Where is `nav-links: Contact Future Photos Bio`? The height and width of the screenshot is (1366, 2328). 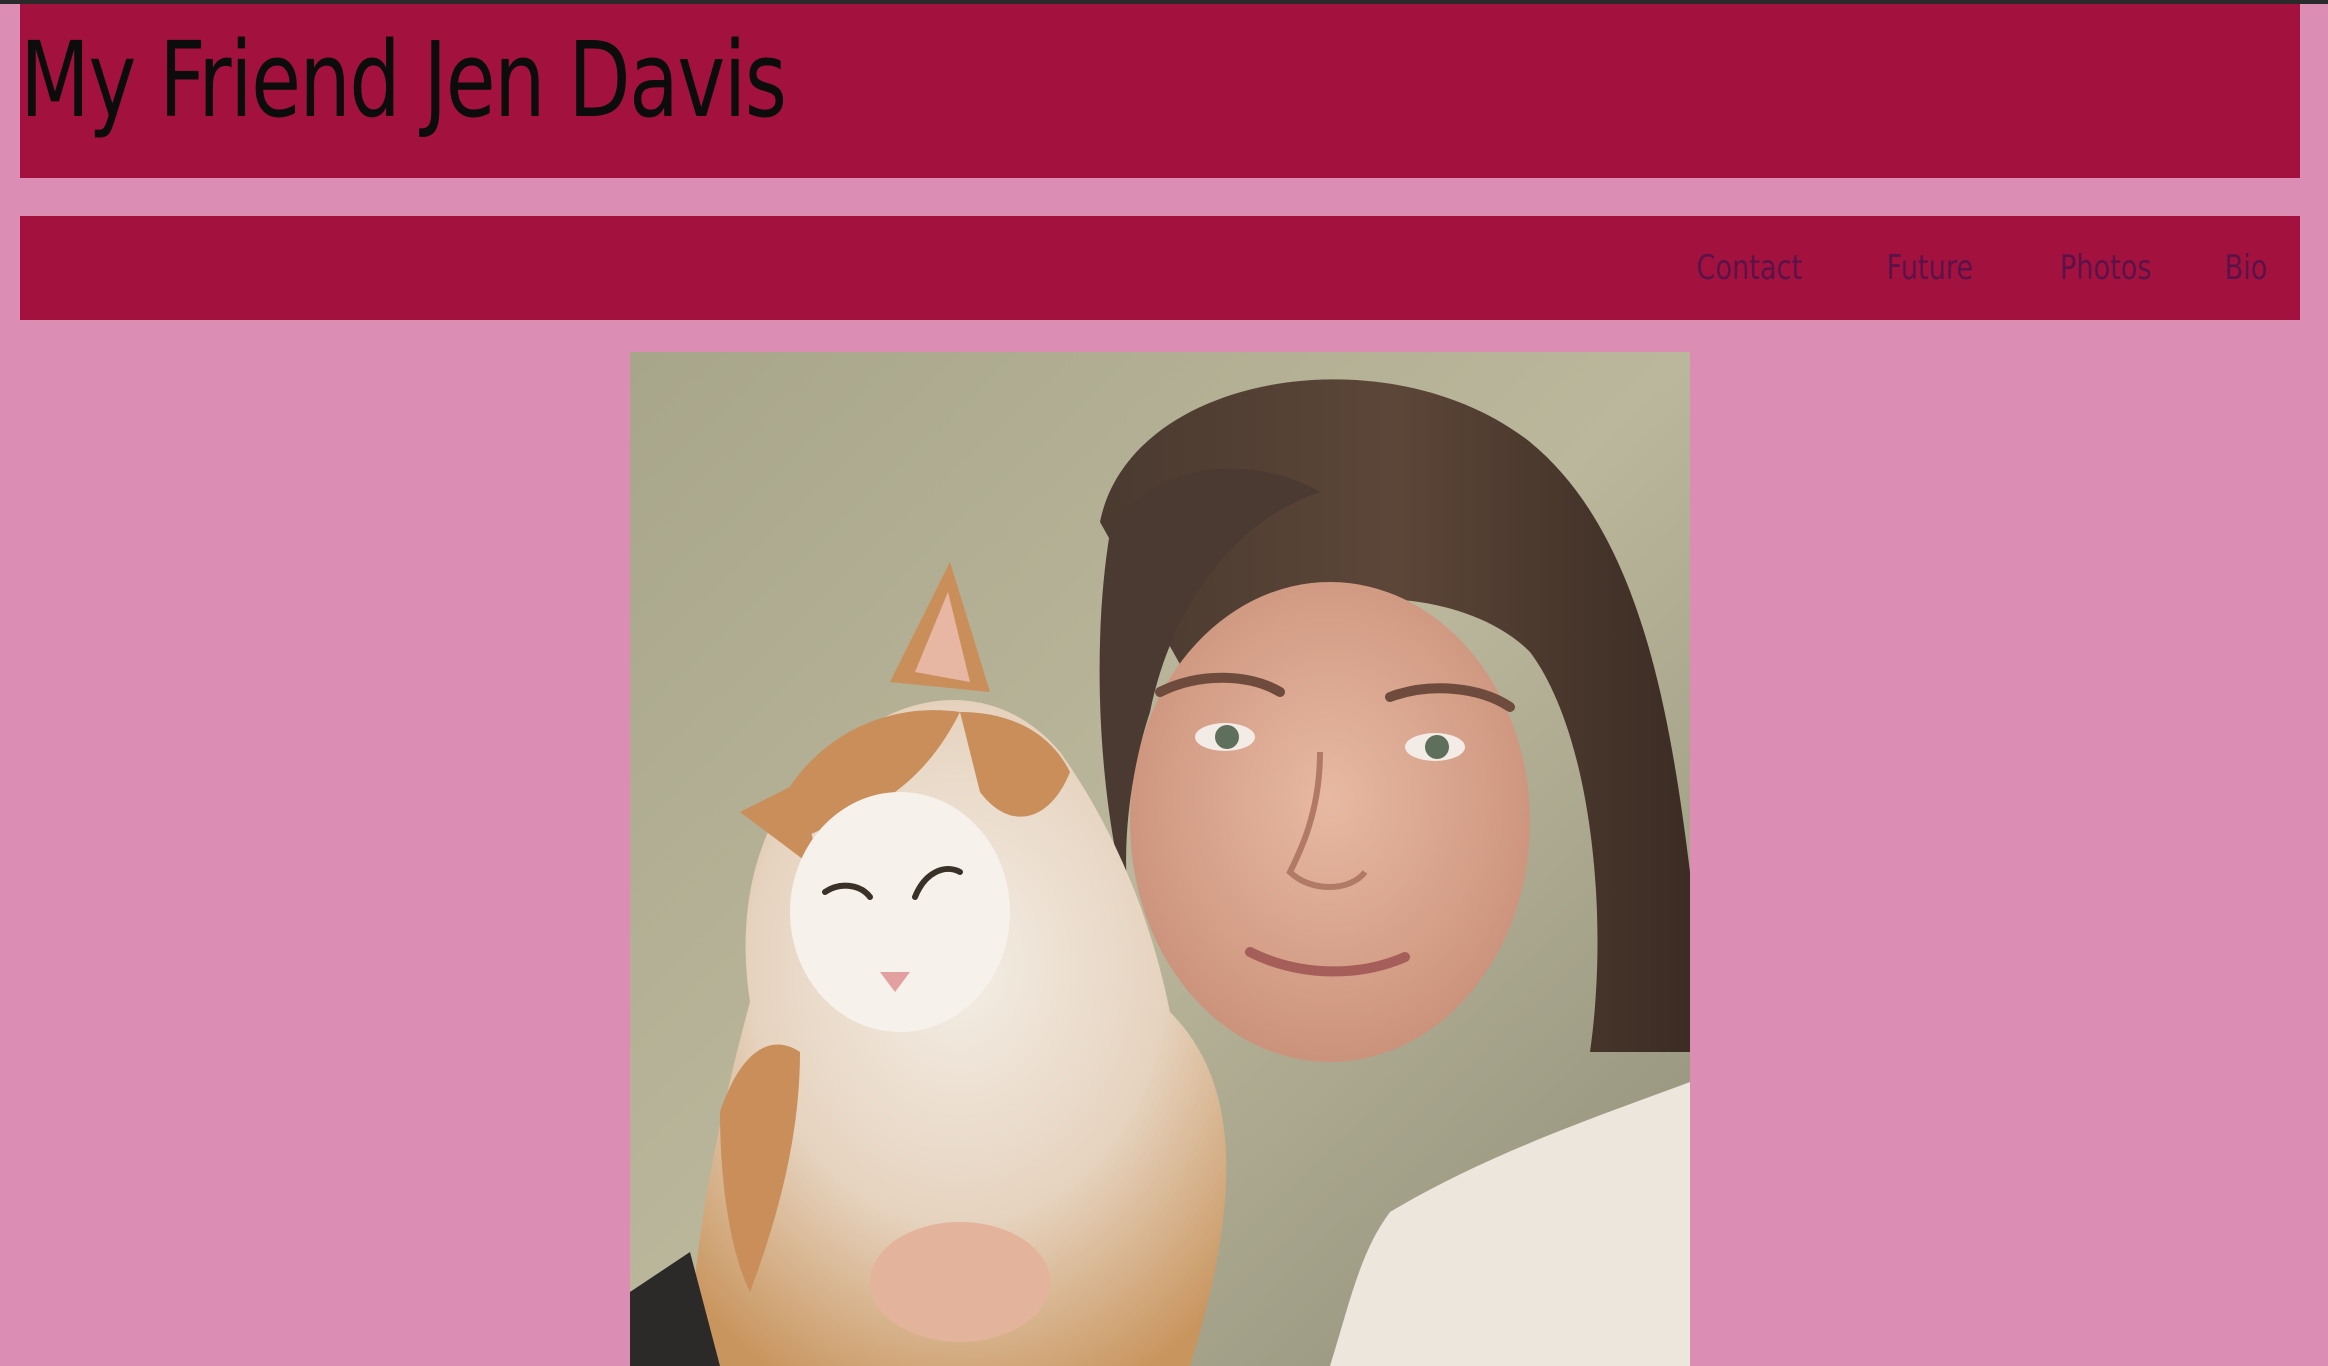 nav-links: Contact Future Photos Bio is located at coordinates (1937, 268).